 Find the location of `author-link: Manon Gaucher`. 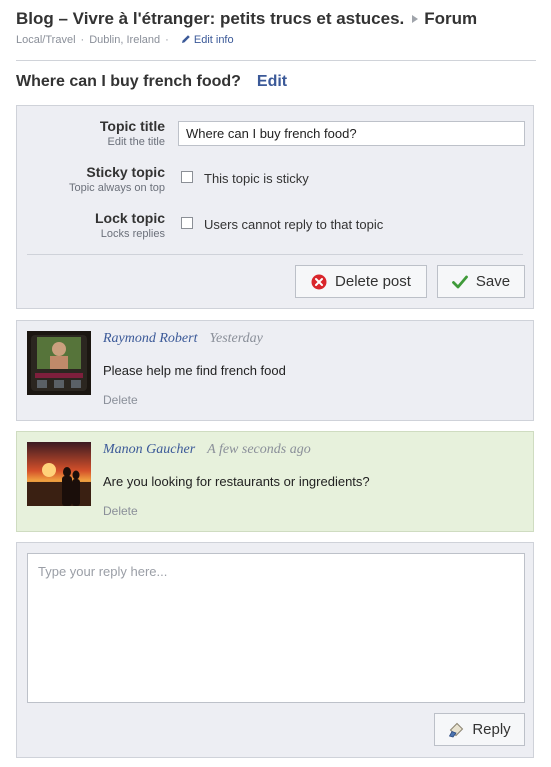

author-link: Manon Gaucher is located at coordinates (149, 449).